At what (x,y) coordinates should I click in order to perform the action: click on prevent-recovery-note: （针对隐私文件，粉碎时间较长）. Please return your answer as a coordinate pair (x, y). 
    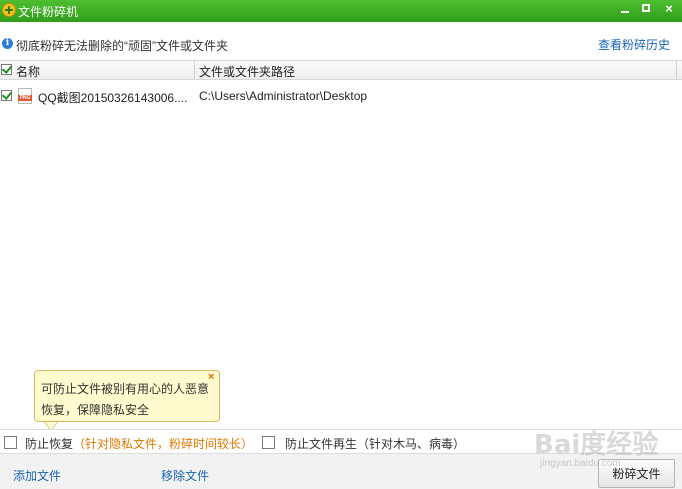
    Looking at the image, I should click on (163, 444).